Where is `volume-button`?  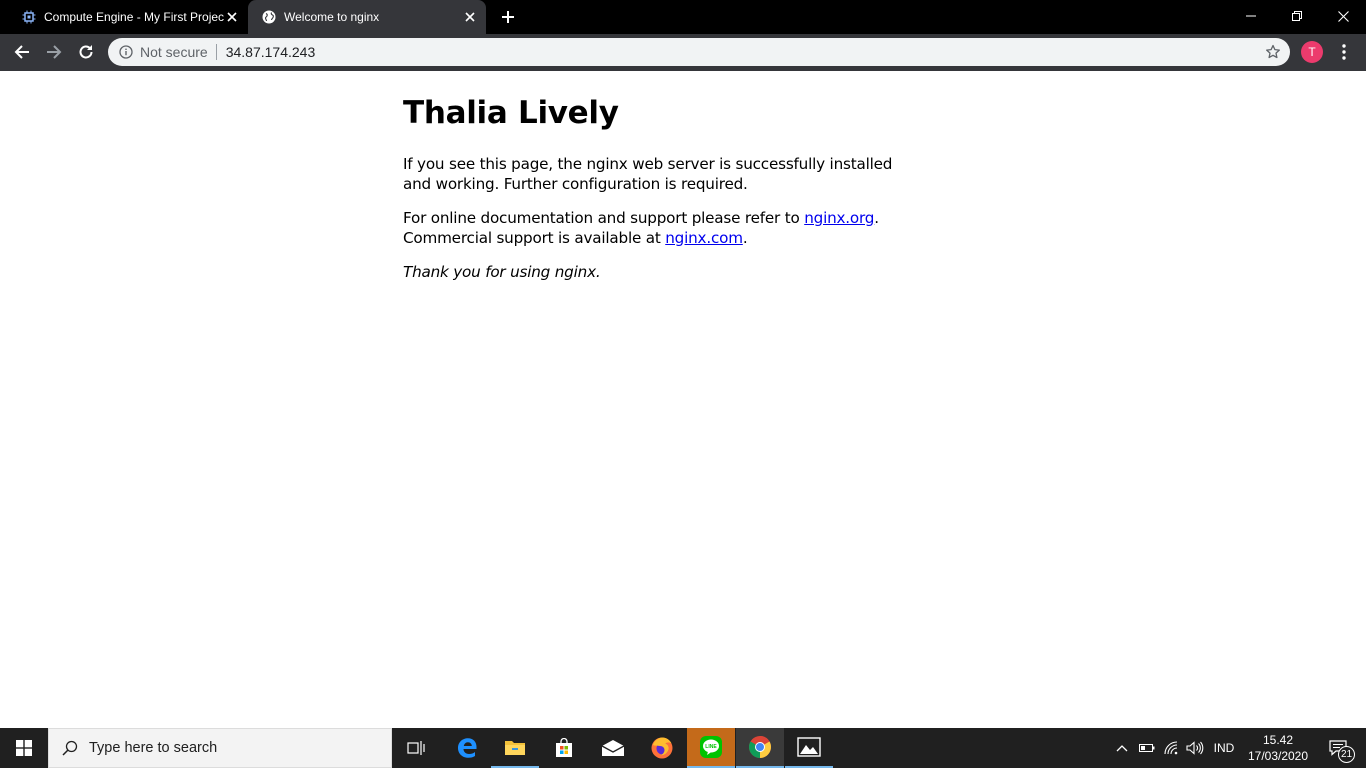
volume-button is located at coordinates (1195, 748).